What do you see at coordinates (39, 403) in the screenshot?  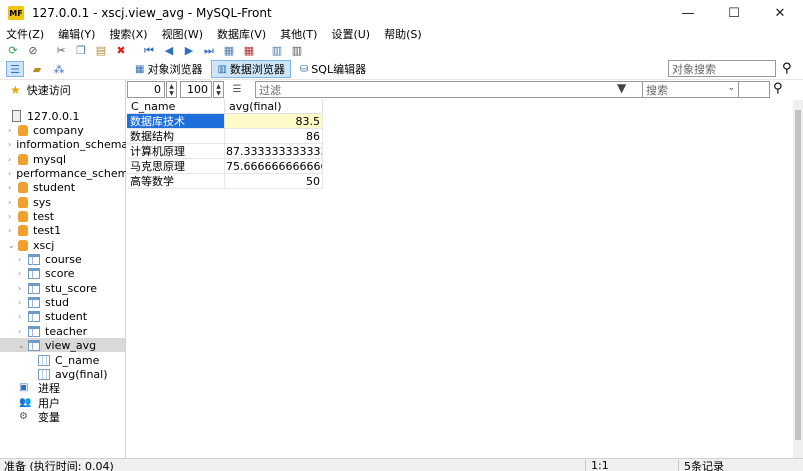 I see `users-node: 👥 用户` at bounding box center [39, 403].